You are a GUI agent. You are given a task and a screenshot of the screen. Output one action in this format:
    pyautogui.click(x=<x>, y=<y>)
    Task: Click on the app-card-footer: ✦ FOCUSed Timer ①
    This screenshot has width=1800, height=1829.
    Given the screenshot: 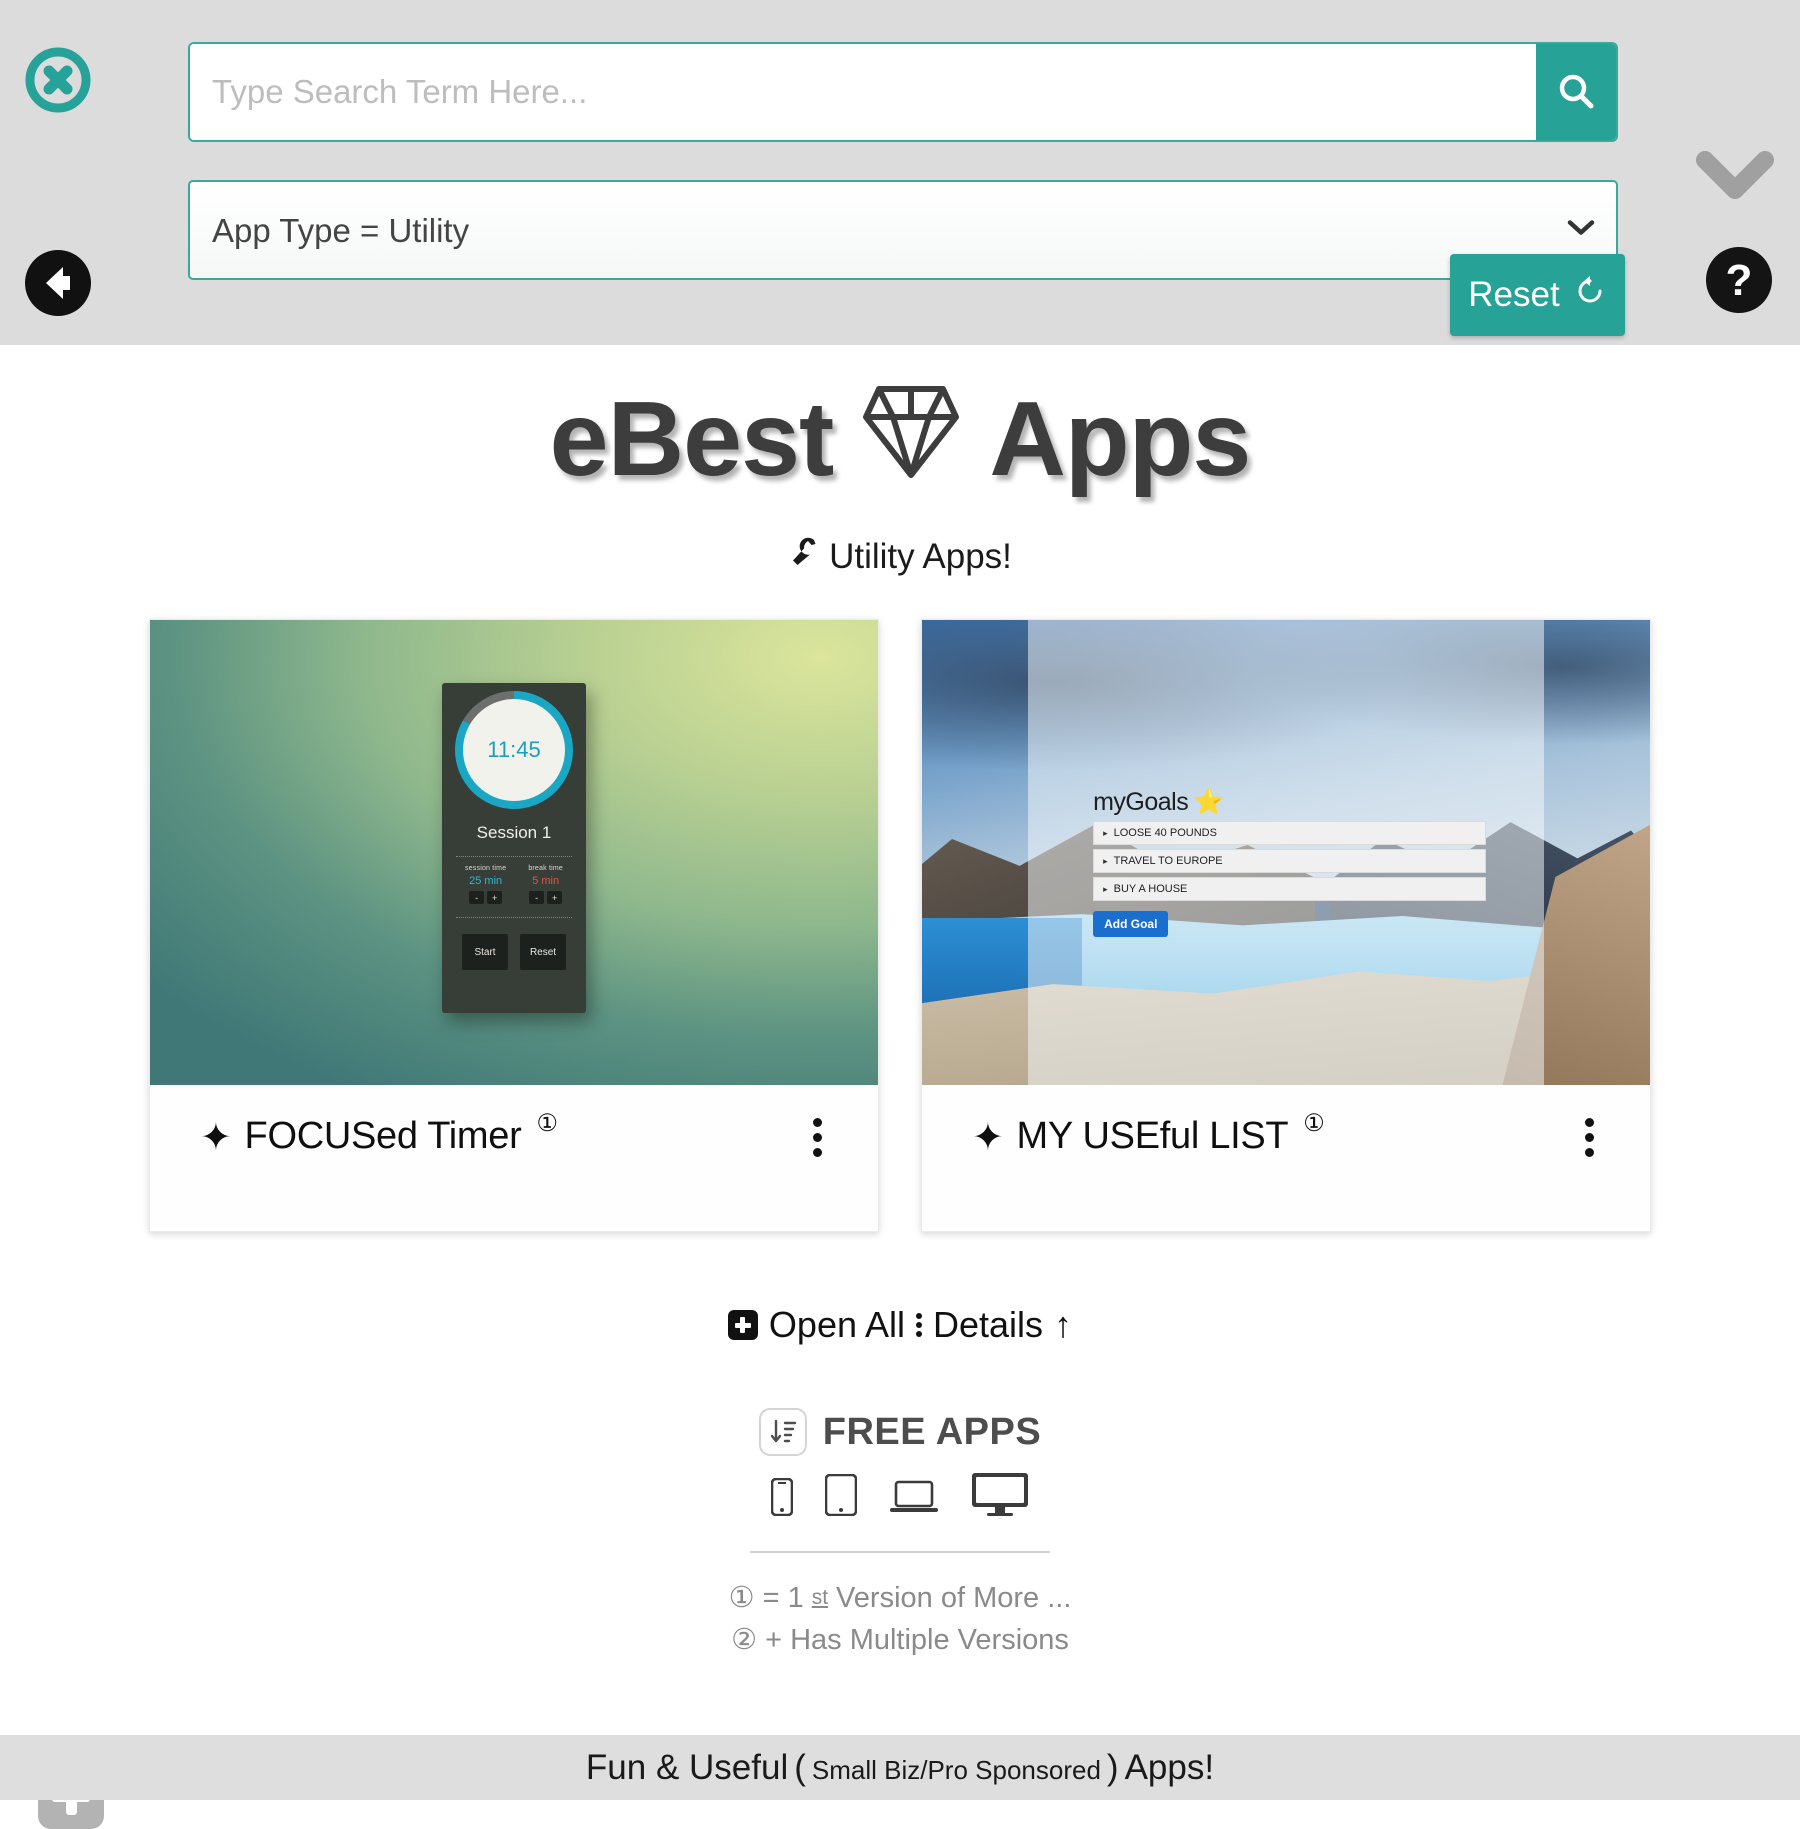 What is the action you would take?
    pyautogui.click(x=514, y=1158)
    